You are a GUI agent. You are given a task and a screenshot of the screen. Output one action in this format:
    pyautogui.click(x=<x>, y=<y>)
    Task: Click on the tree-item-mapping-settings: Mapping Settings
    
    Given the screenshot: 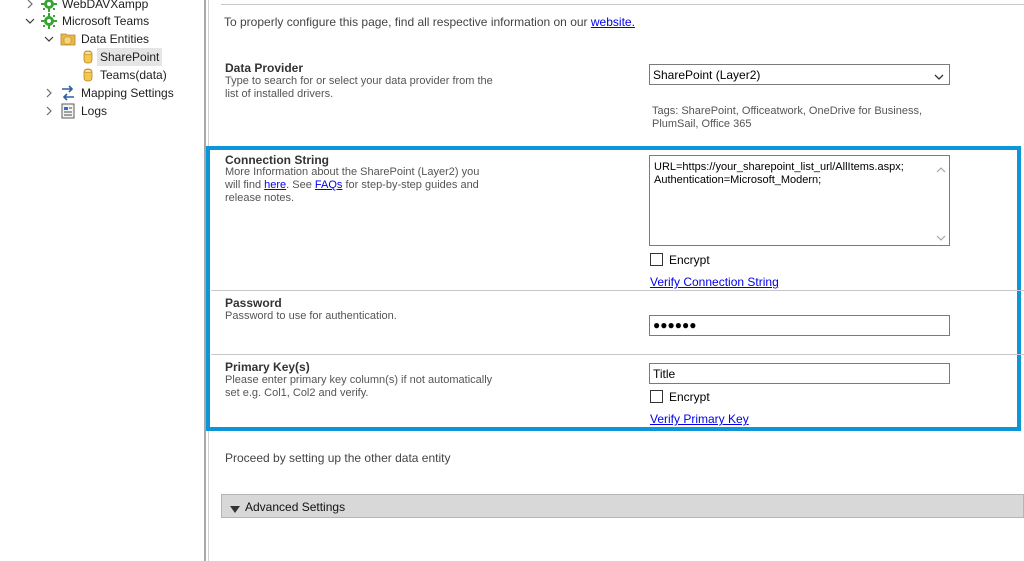 What is the action you would take?
    pyautogui.click(x=100, y=93)
    